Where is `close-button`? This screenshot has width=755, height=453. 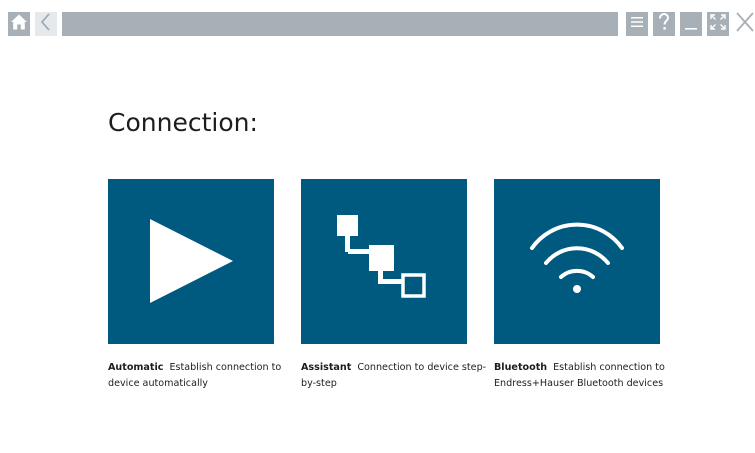 close-button is located at coordinates (744, 24).